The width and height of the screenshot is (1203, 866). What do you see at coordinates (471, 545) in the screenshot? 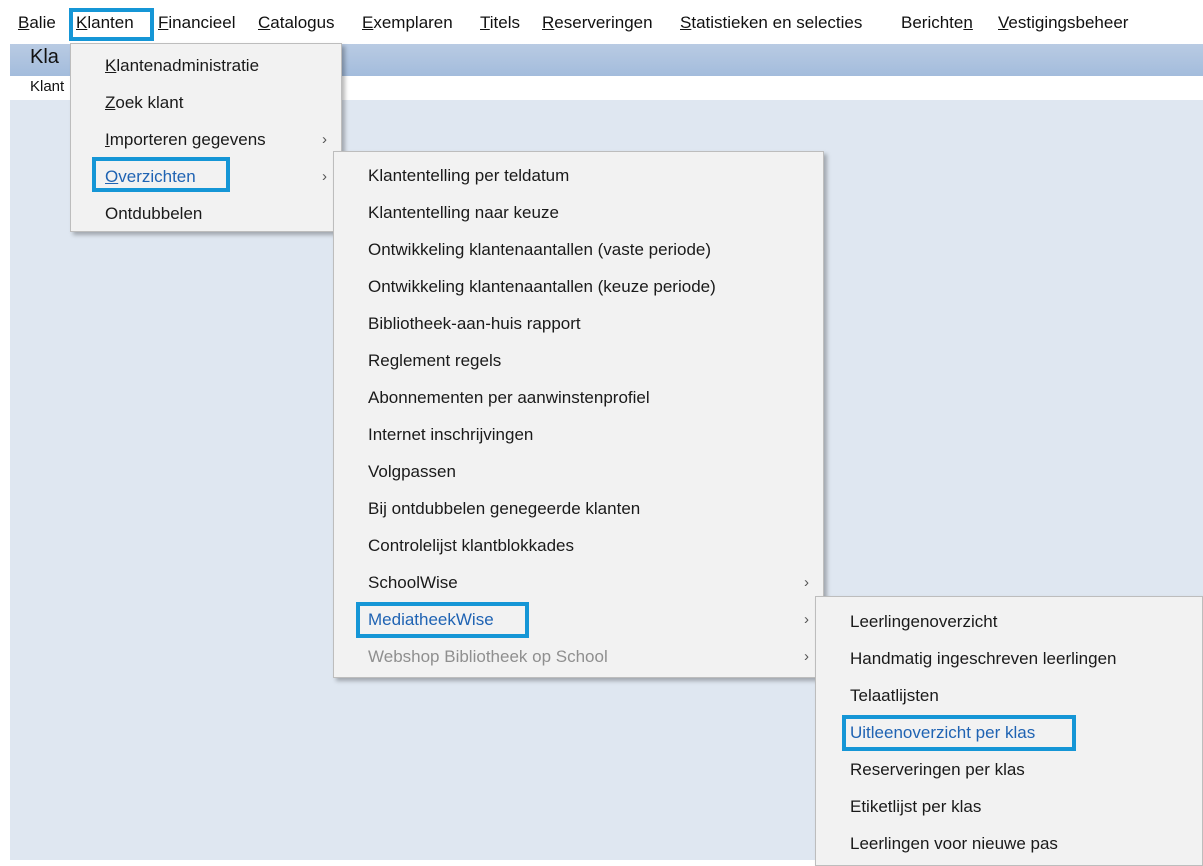
I see `menu-item-label: Controlelijst klantblokkades` at bounding box center [471, 545].